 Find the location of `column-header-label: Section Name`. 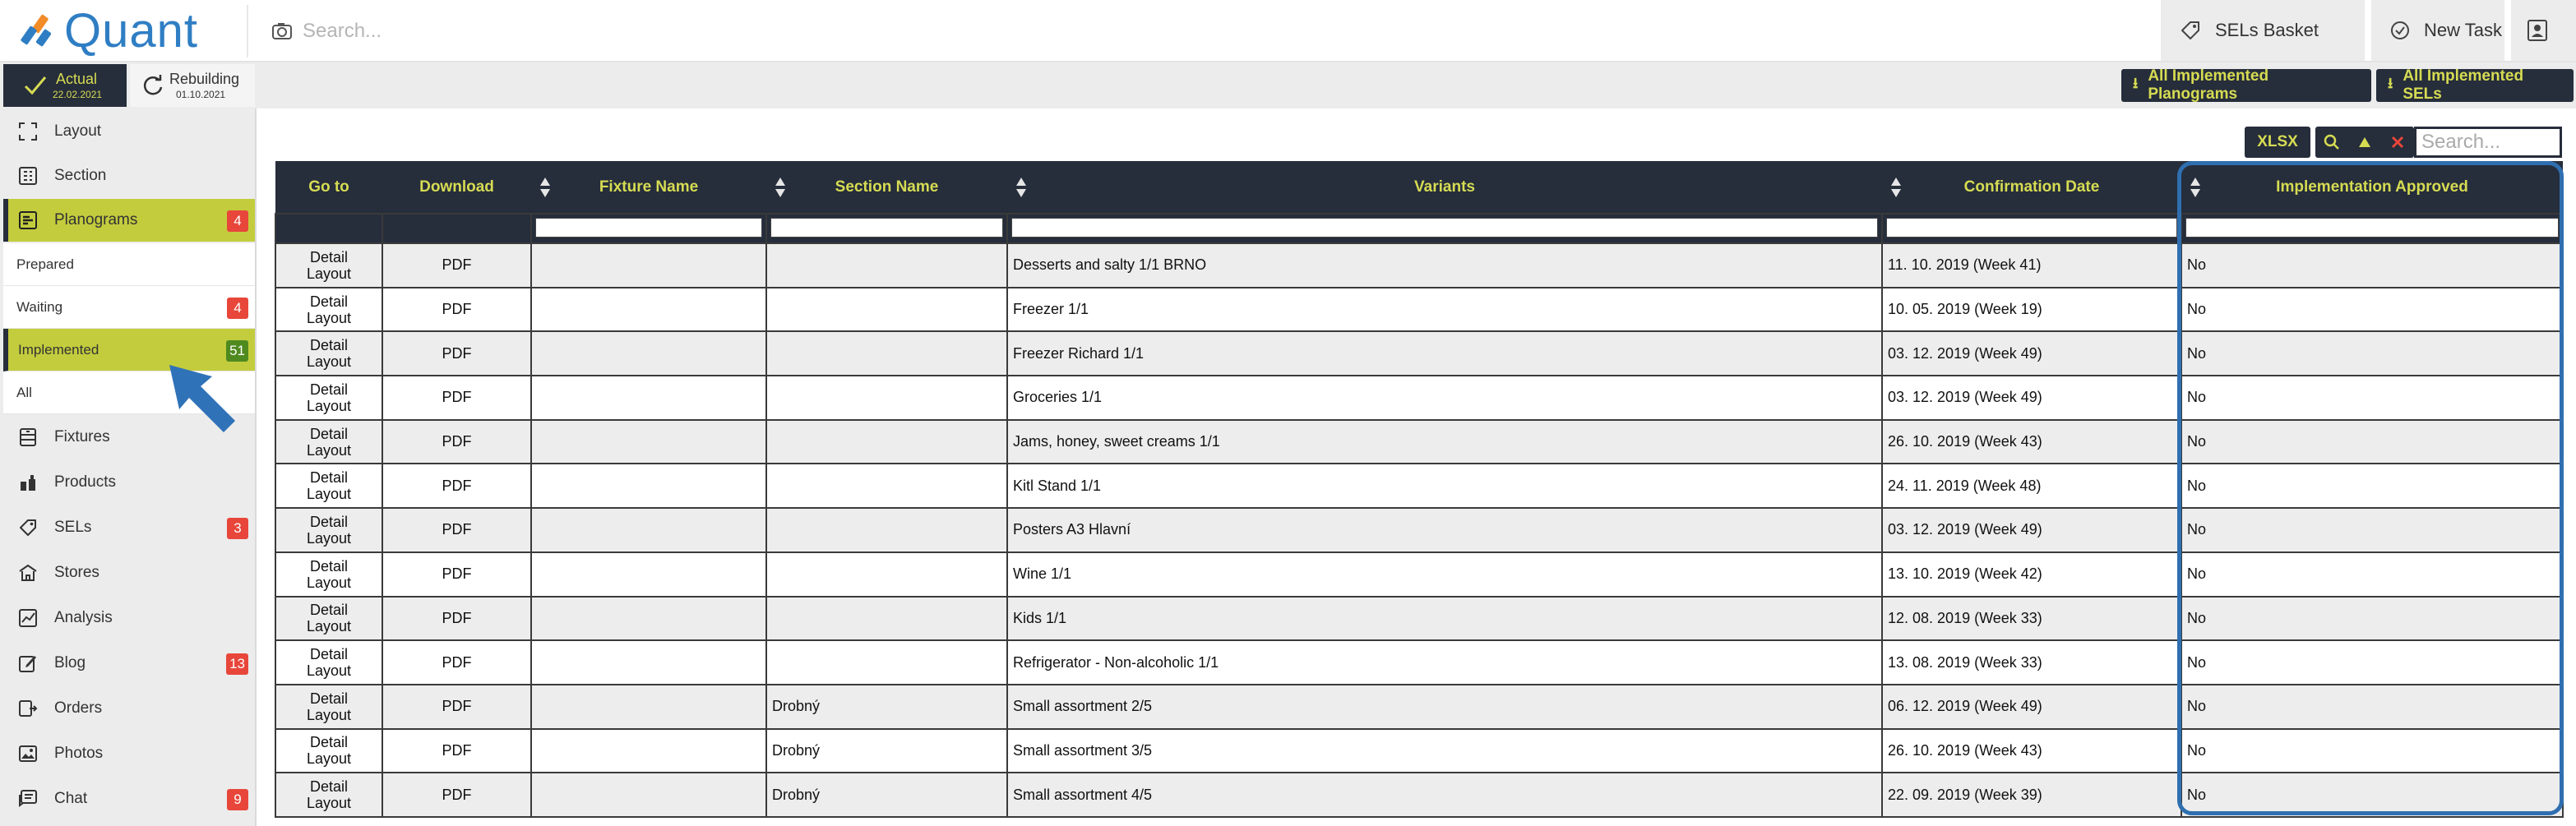

column-header-label: Section Name is located at coordinates (887, 187).